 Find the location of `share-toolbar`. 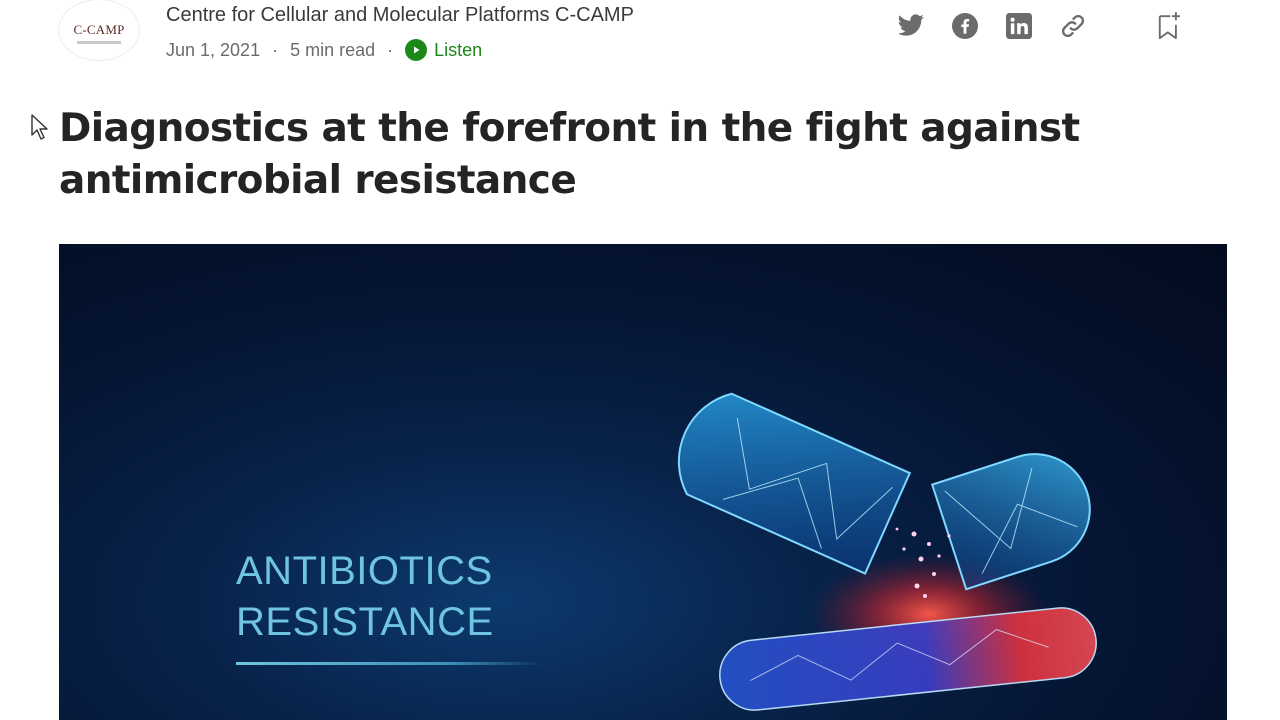

share-toolbar is located at coordinates (1001, 26).